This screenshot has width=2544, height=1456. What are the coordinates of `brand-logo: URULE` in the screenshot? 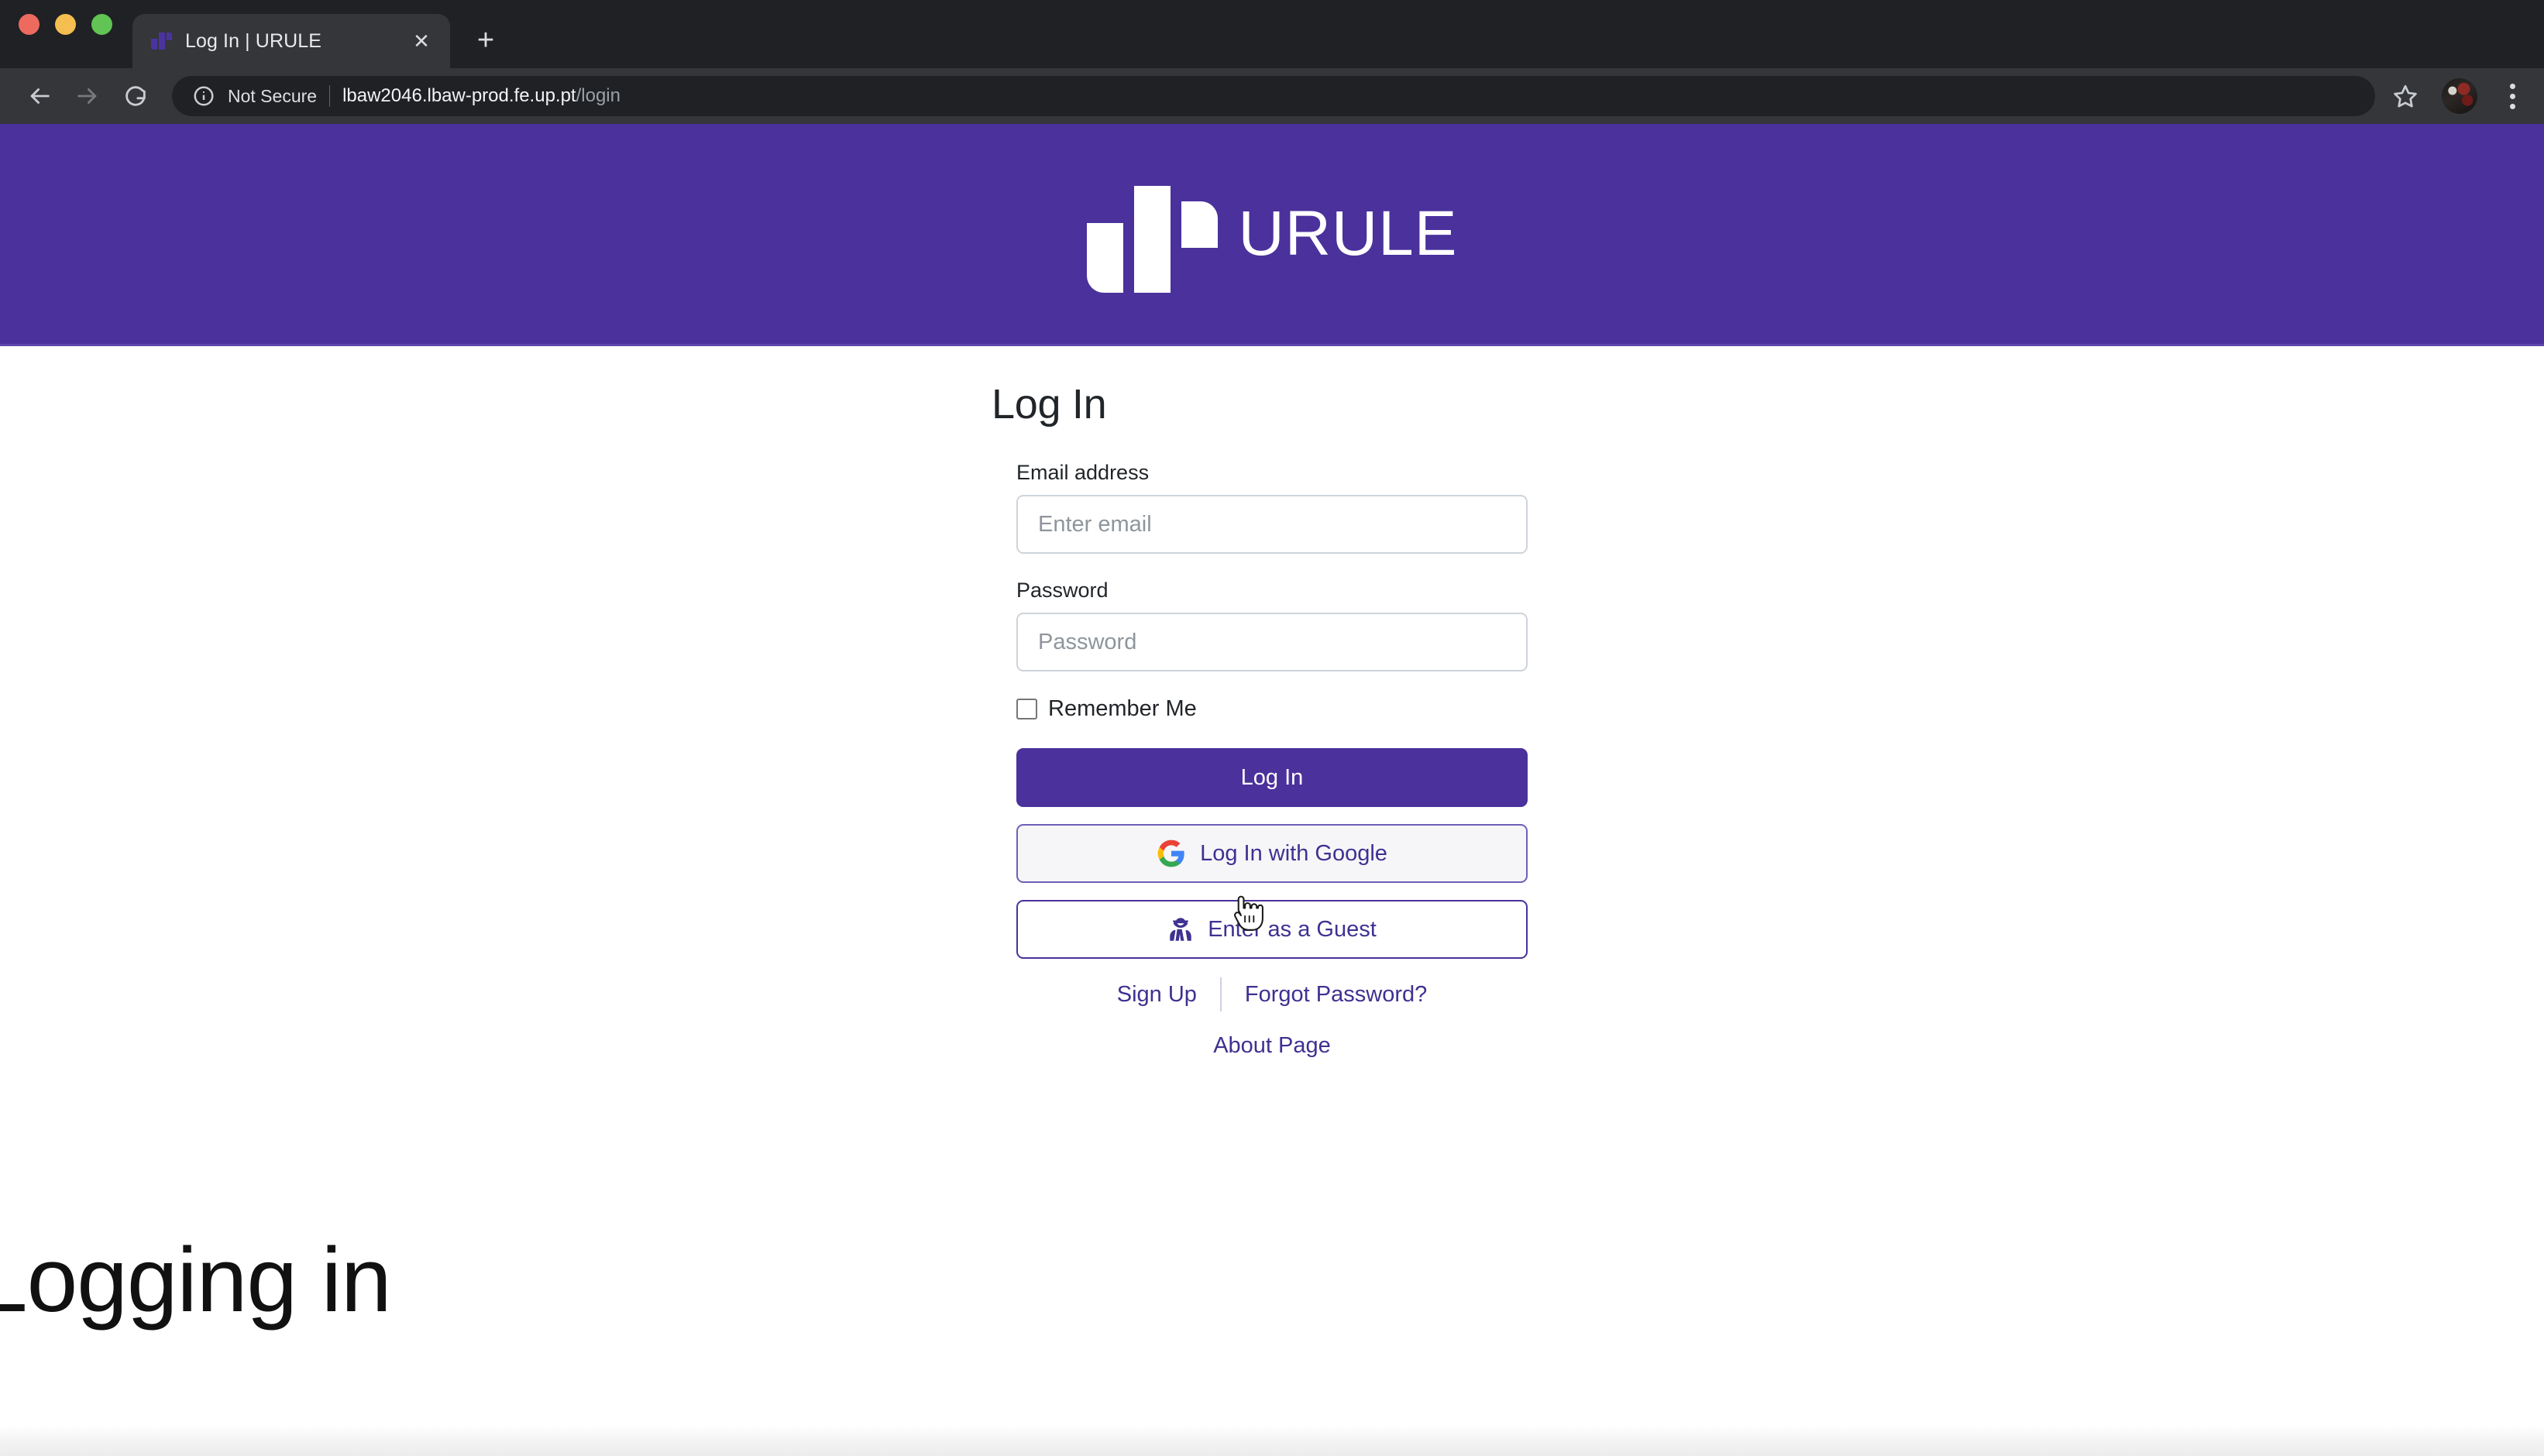 It's located at (1272, 234).